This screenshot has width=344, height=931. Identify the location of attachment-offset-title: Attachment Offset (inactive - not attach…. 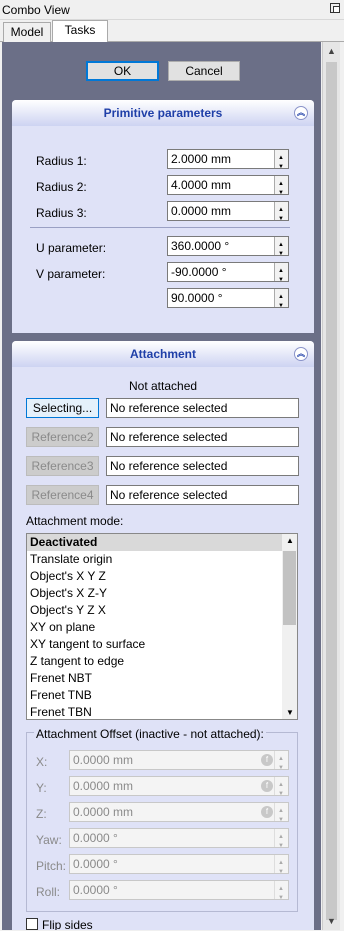
(150, 734).